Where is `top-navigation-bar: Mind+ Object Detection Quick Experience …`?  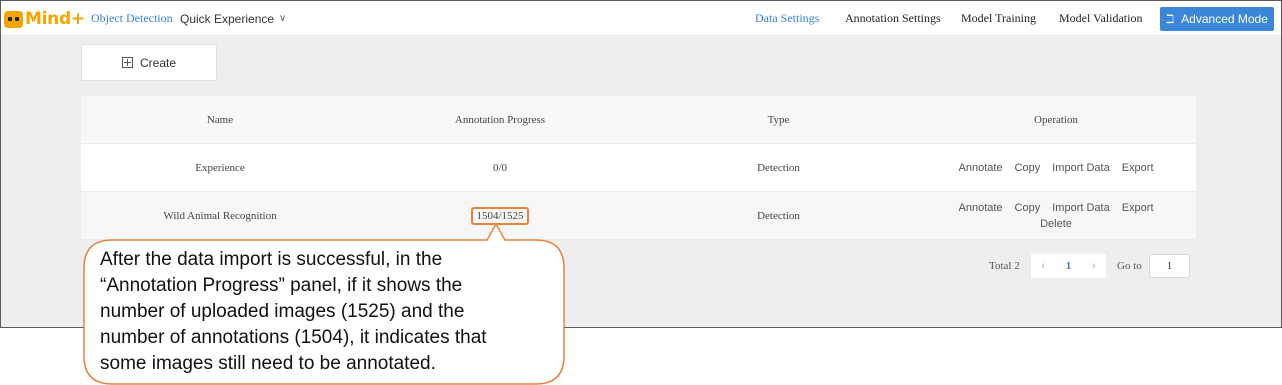 top-navigation-bar: Mind+ Object Detection Quick Experience … is located at coordinates (641, 18).